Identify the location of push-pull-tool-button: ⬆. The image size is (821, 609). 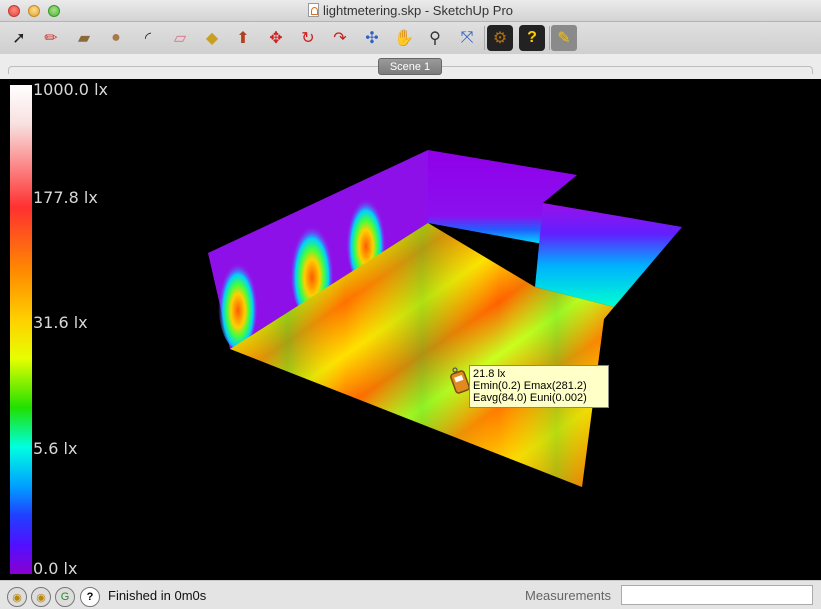
(243, 38).